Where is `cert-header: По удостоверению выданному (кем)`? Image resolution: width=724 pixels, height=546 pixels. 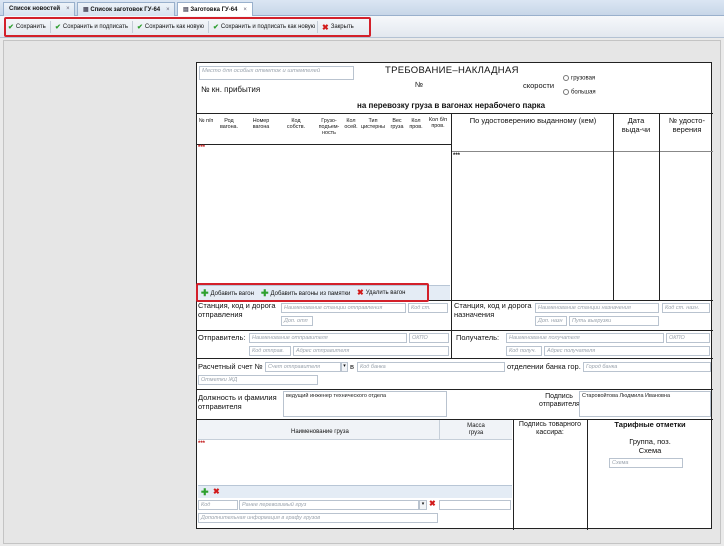
cert-header: По удостоверению выданному (кем) is located at coordinates (533, 120).